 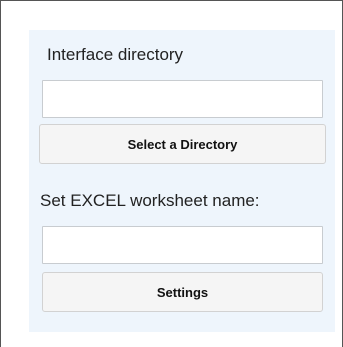 What do you see at coordinates (182, 99) in the screenshot?
I see `directory-input` at bounding box center [182, 99].